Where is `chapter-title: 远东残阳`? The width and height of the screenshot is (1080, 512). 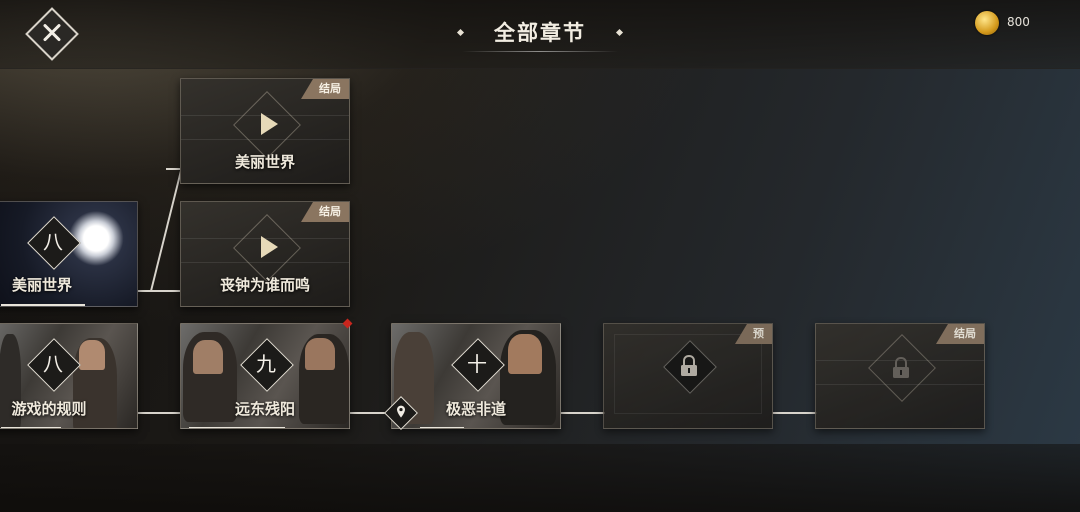
chapter-title: 远东残阳 is located at coordinates (264, 409).